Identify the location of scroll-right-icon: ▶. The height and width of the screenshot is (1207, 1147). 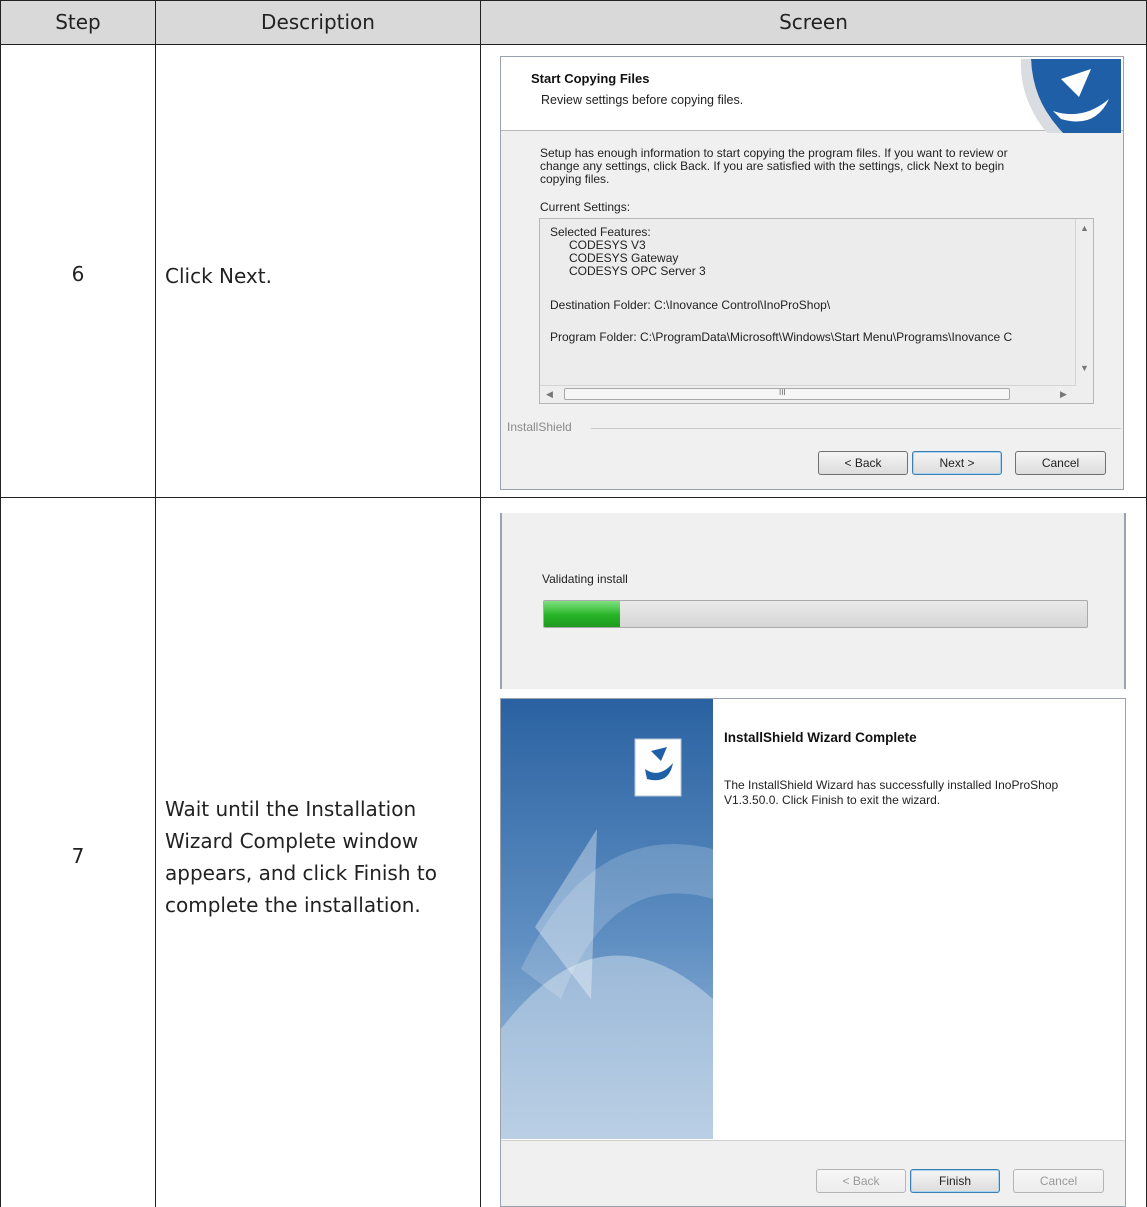
(1063, 394).